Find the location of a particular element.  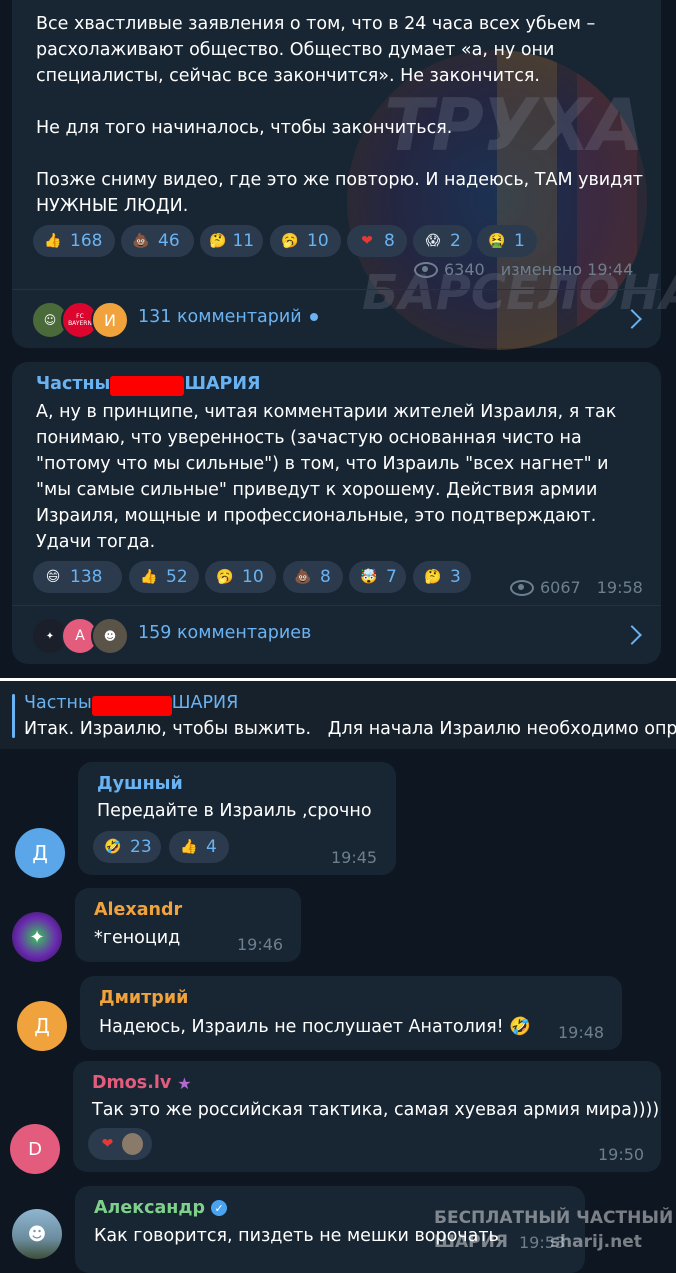

comments-button: ✦ А ☻ 159 комментариев is located at coordinates (336, 635).